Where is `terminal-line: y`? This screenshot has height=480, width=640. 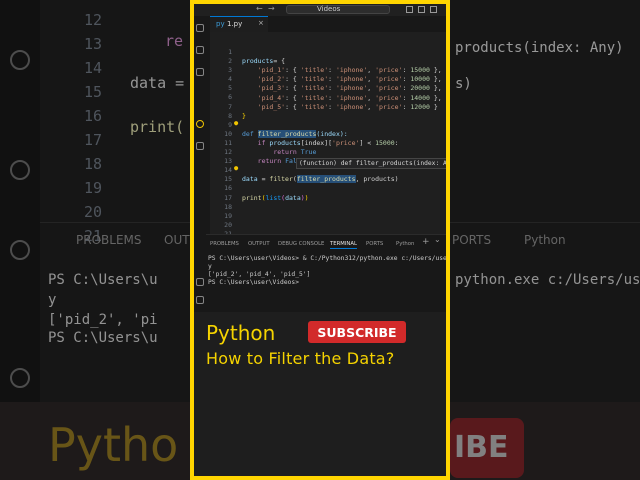
terminal-line: y is located at coordinates (210, 266).